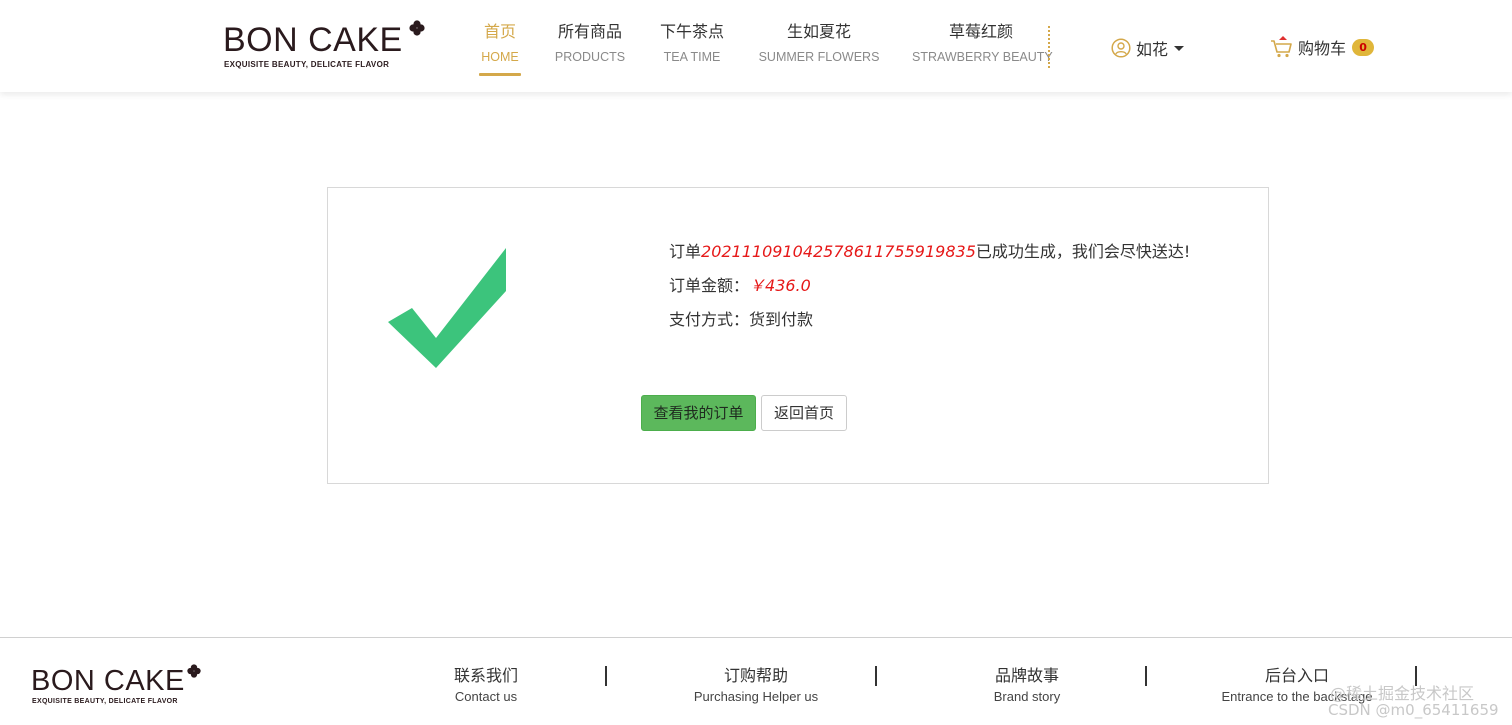  I want to click on nav-products-cn: 所有商品, so click(589, 31).